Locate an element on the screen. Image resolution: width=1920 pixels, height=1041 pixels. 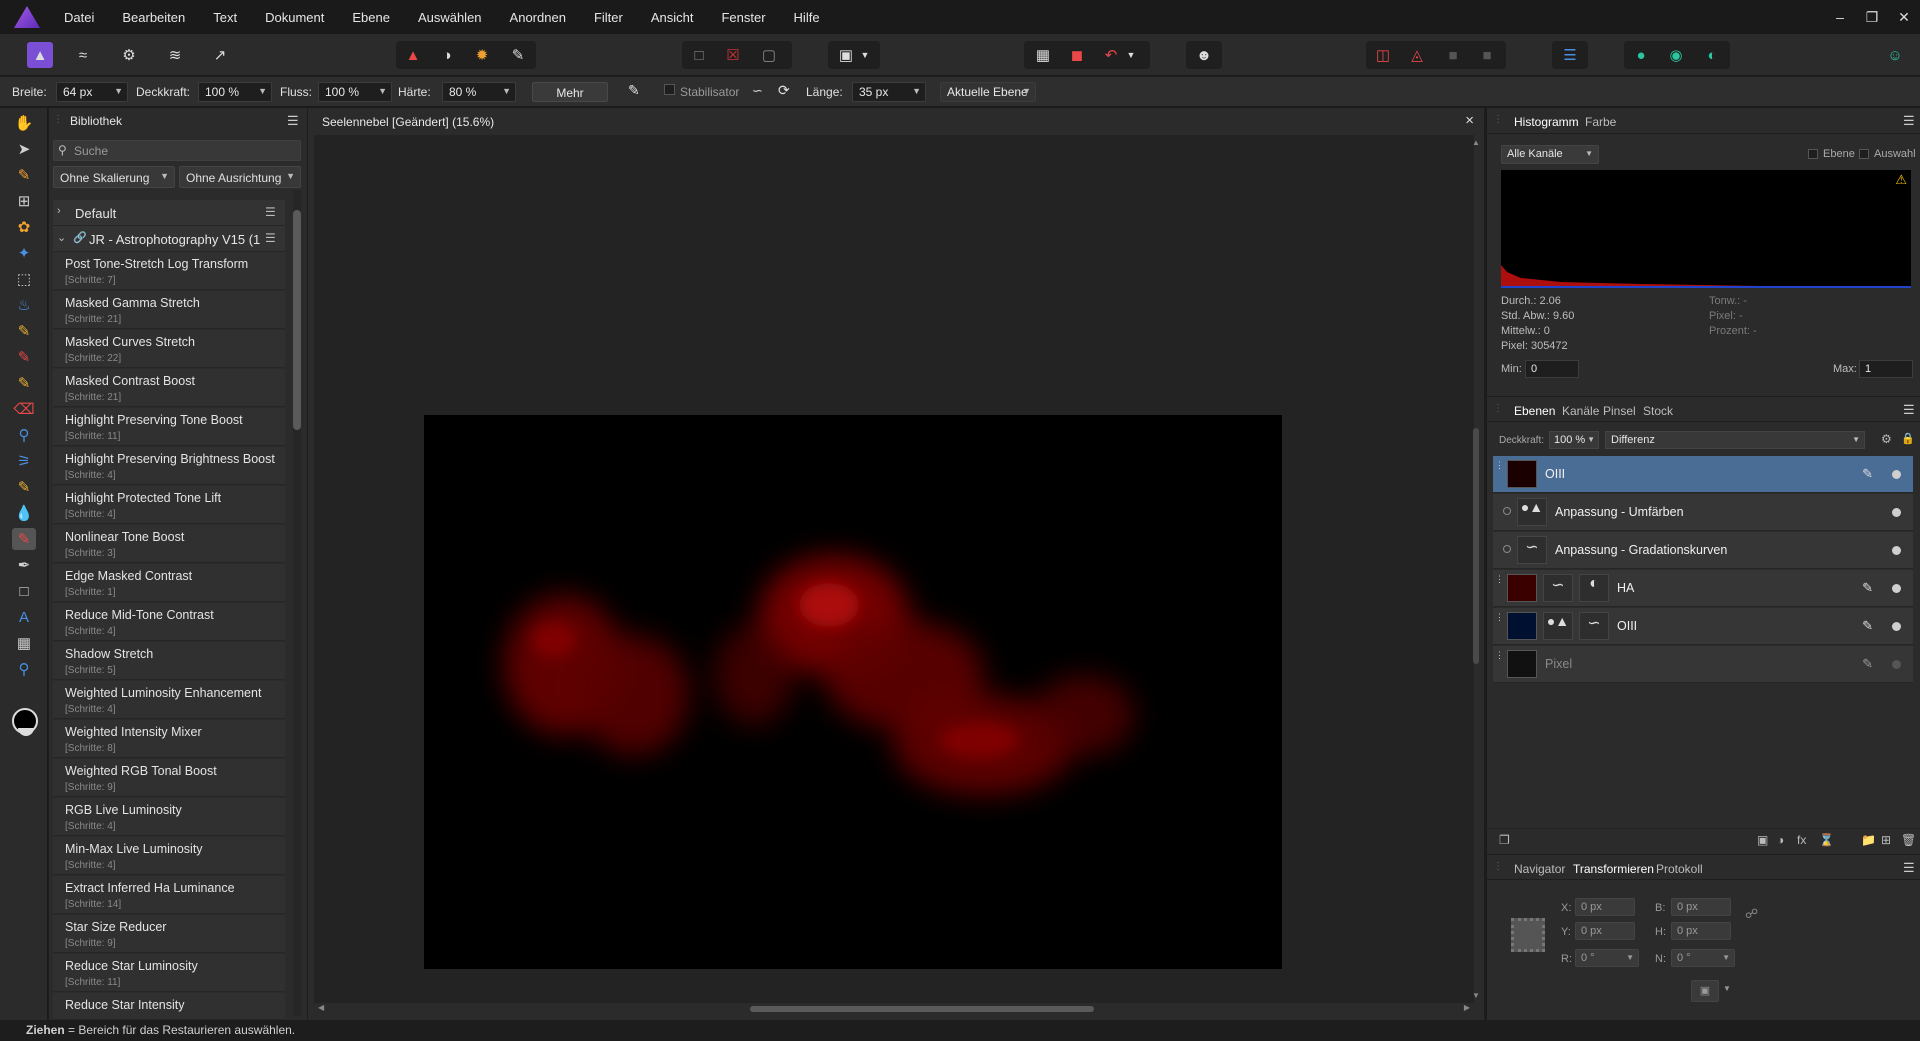
crop-tool-icon: ⊞ is located at coordinates (24, 201).